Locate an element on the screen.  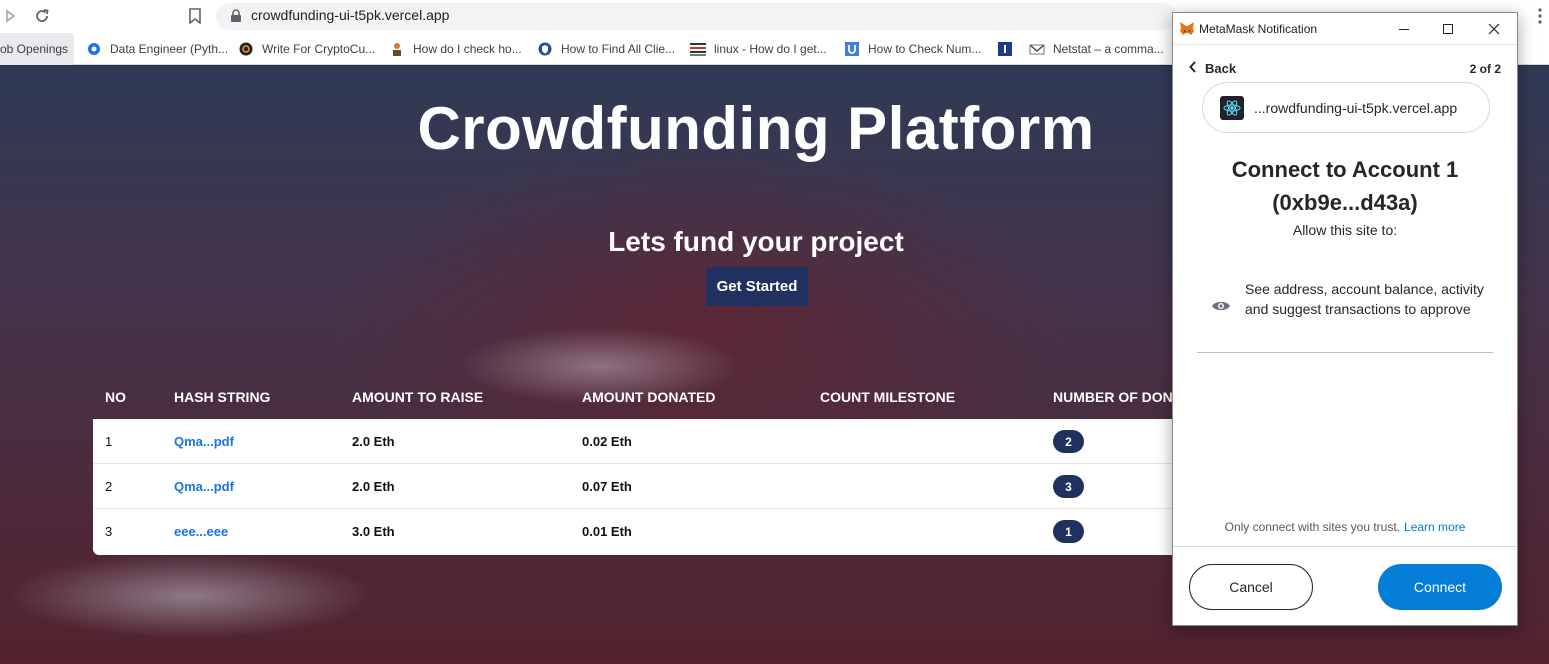
connect-heading: Connect to Account 1 (0xb9e...d43a) is located at coordinates (1345, 186).